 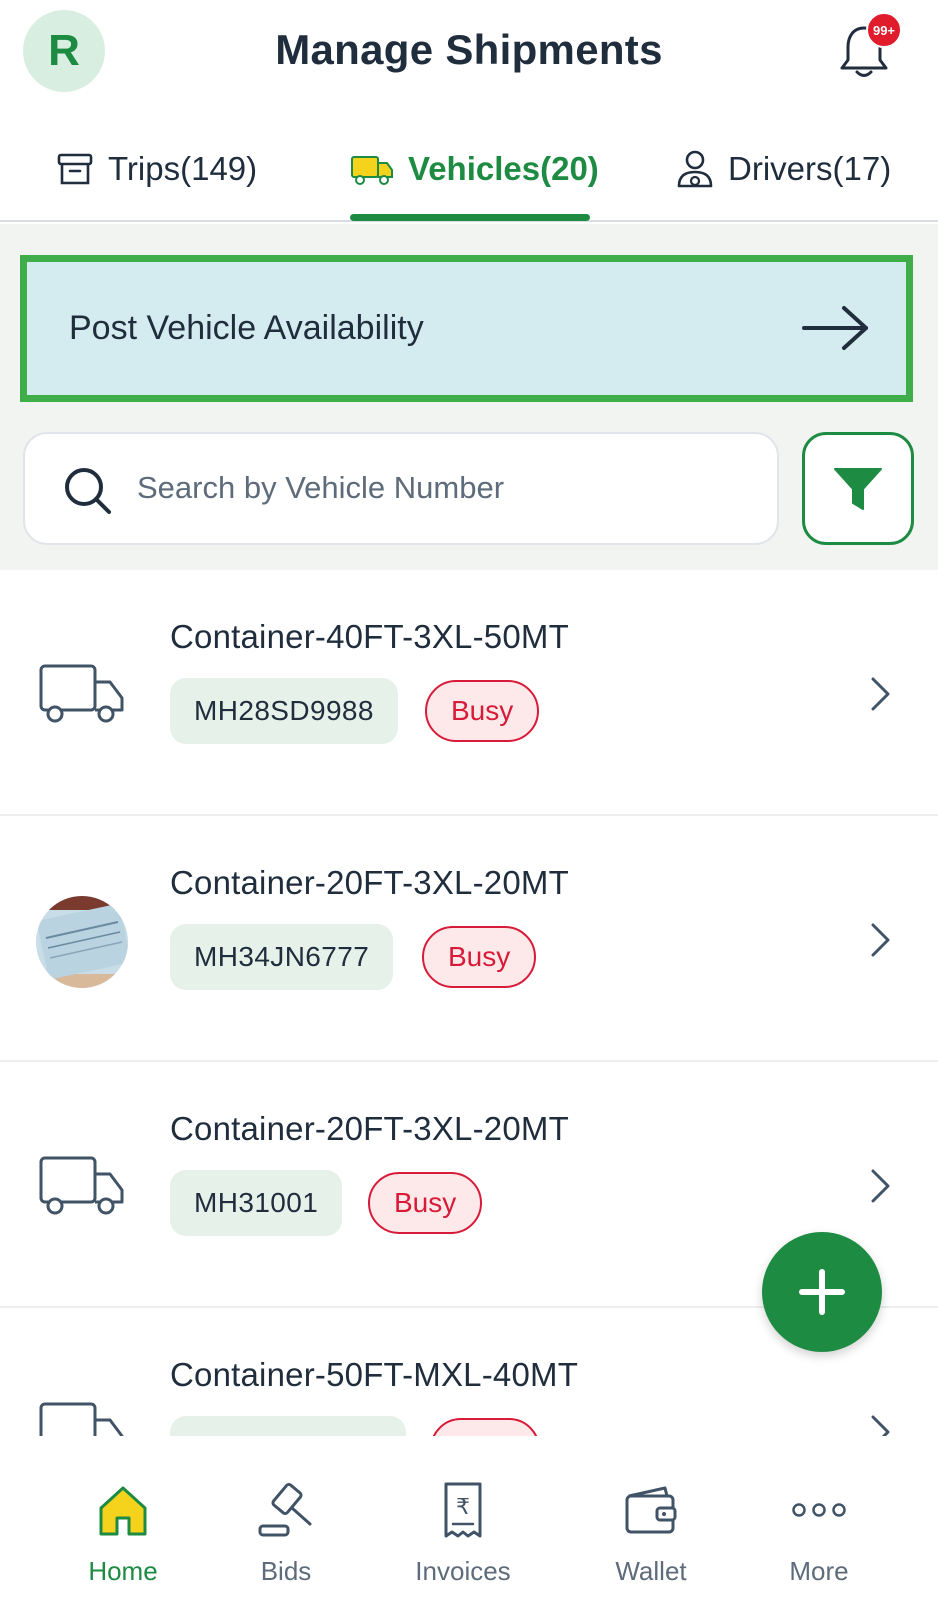 What do you see at coordinates (285, 1509) in the screenshot?
I see `gavel-icon` at bounding box center [285, 1509].